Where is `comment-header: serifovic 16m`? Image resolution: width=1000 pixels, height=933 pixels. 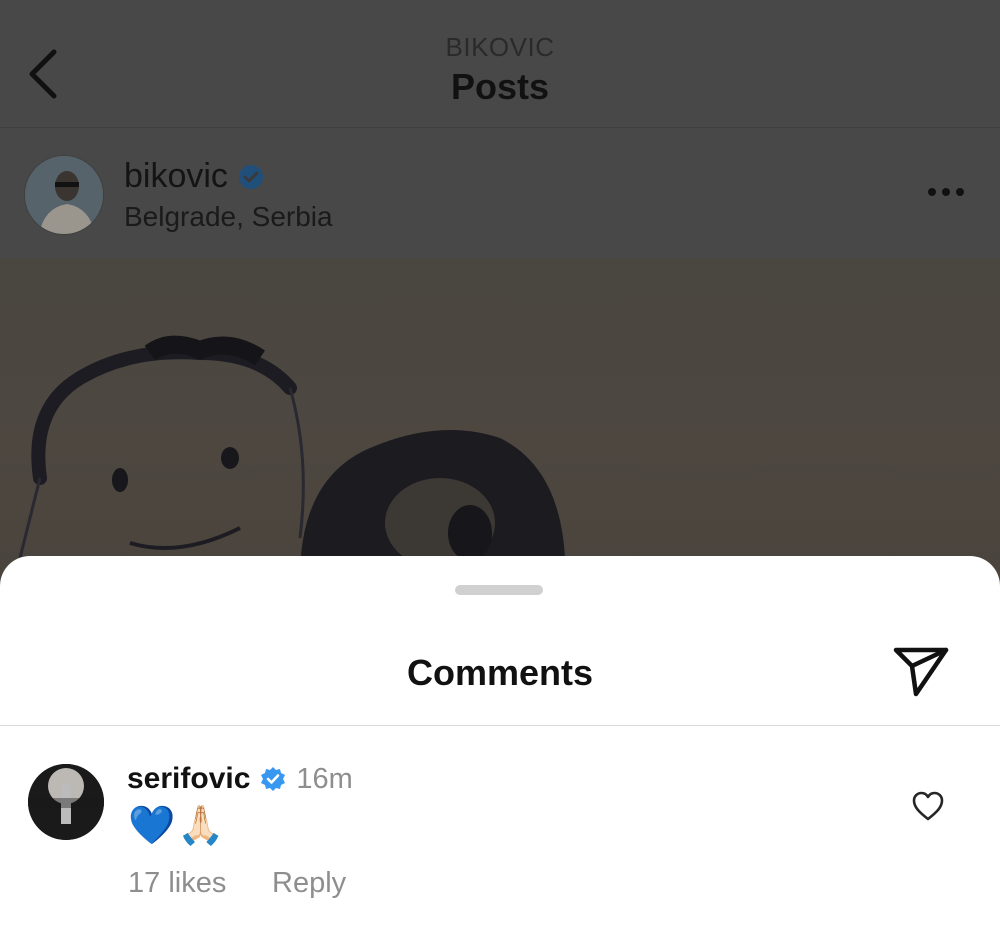
comment-header: serifovic 16m is located at coordinates (240, 779).